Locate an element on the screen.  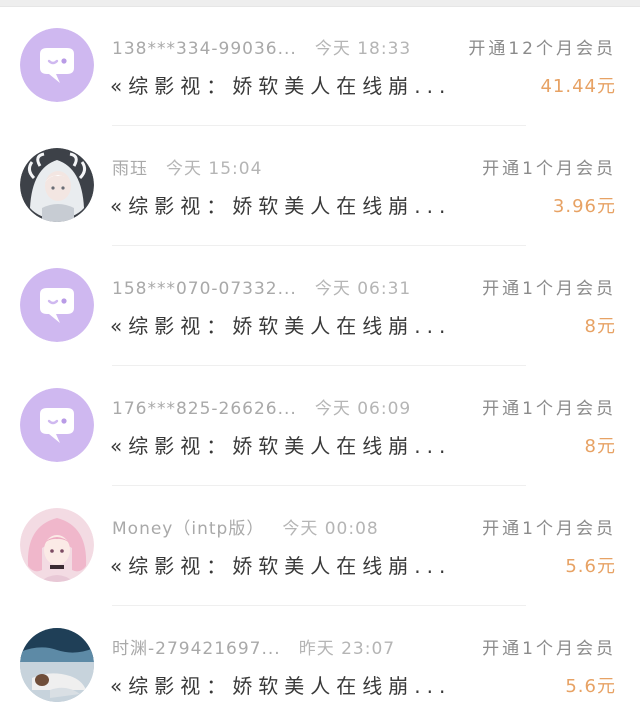
scenery-avatar is located at coordinates (57, 665).